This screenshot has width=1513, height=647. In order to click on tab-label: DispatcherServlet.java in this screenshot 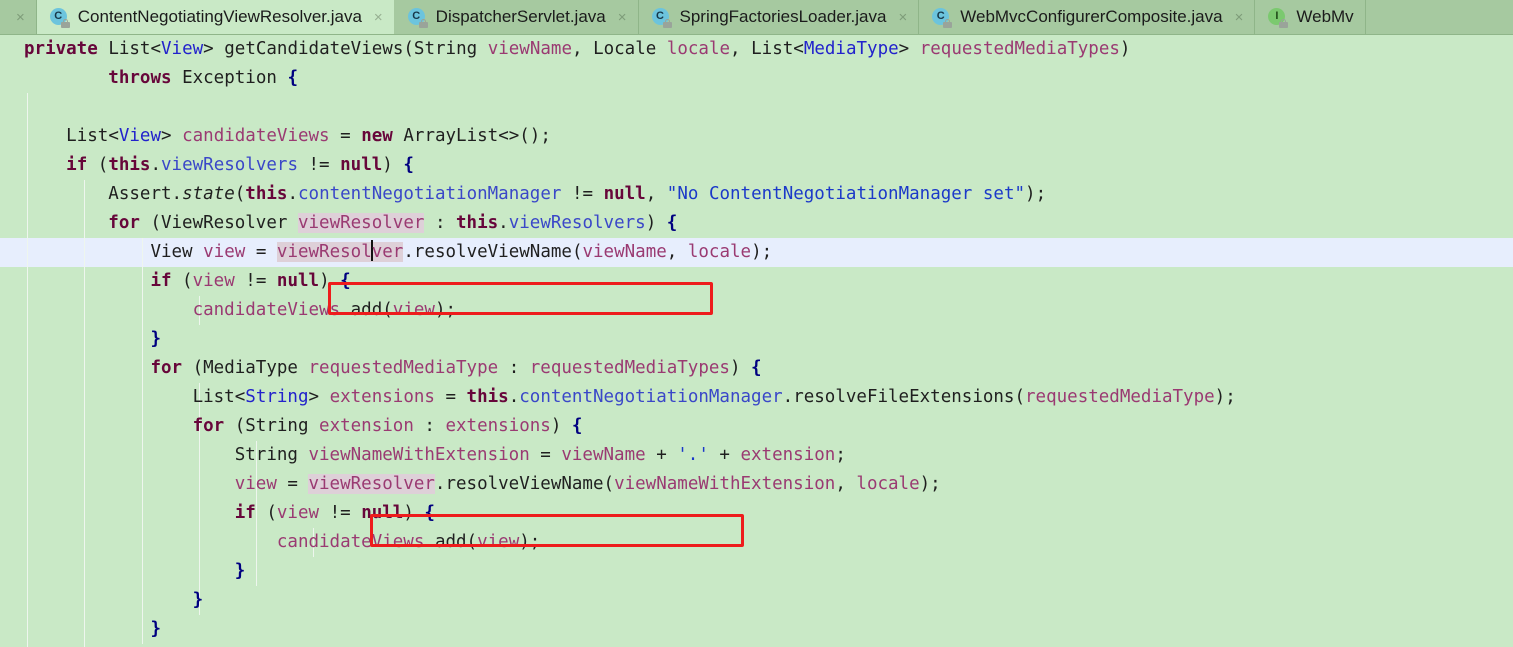, I will do `click(520, 16)`.